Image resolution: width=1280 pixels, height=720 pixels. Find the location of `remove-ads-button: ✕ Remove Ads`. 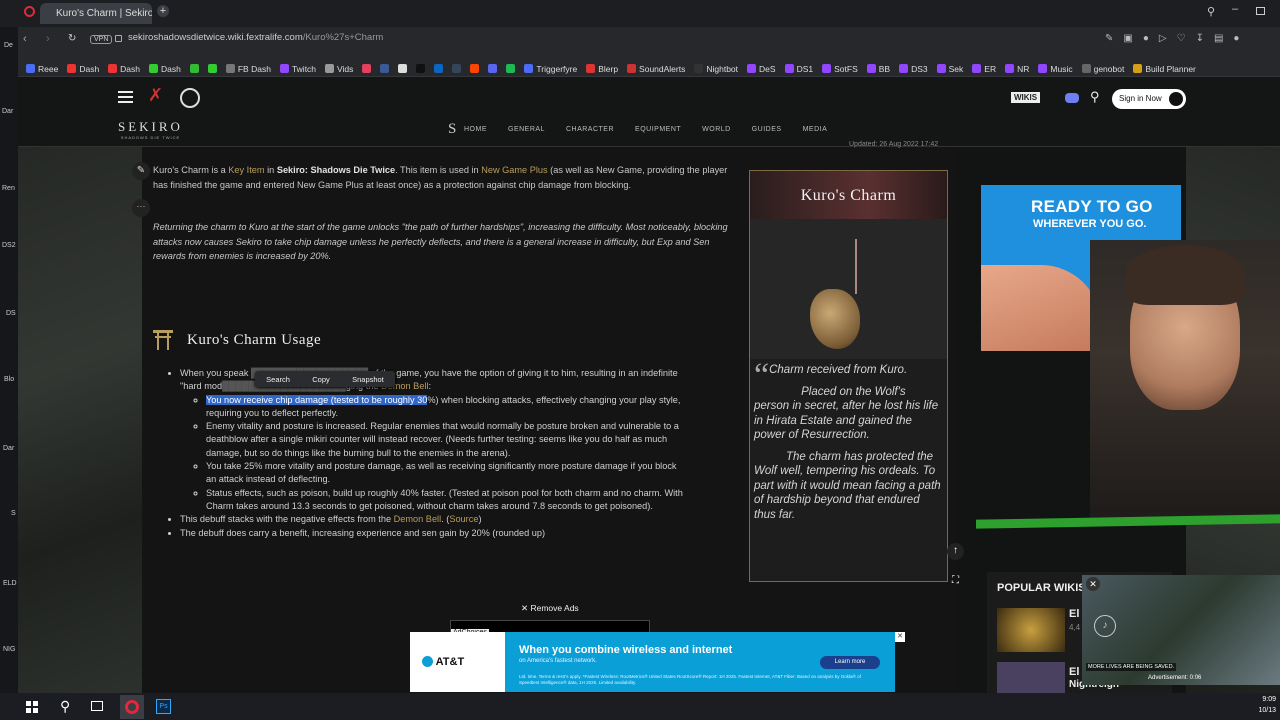

remove-ads-button: ✕ Remove Ads is located at coordinates (550, 608).